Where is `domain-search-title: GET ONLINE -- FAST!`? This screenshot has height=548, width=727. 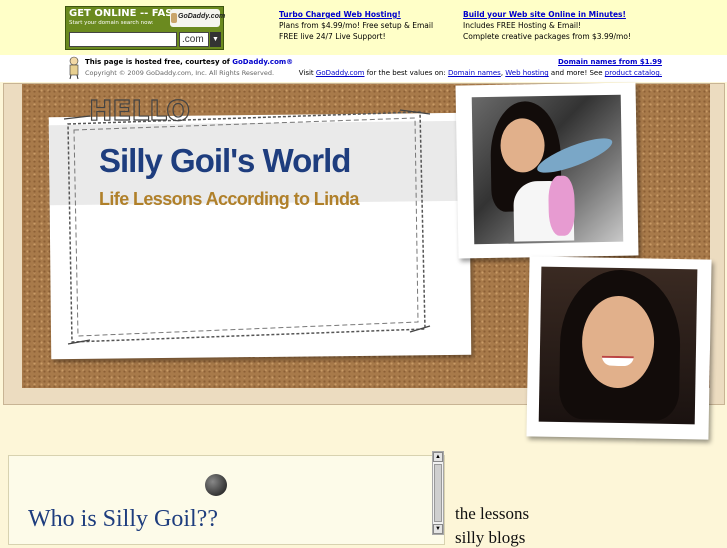
domain-search-title: GET ONLINE -- FAST! is located at coordinates (126, 13).